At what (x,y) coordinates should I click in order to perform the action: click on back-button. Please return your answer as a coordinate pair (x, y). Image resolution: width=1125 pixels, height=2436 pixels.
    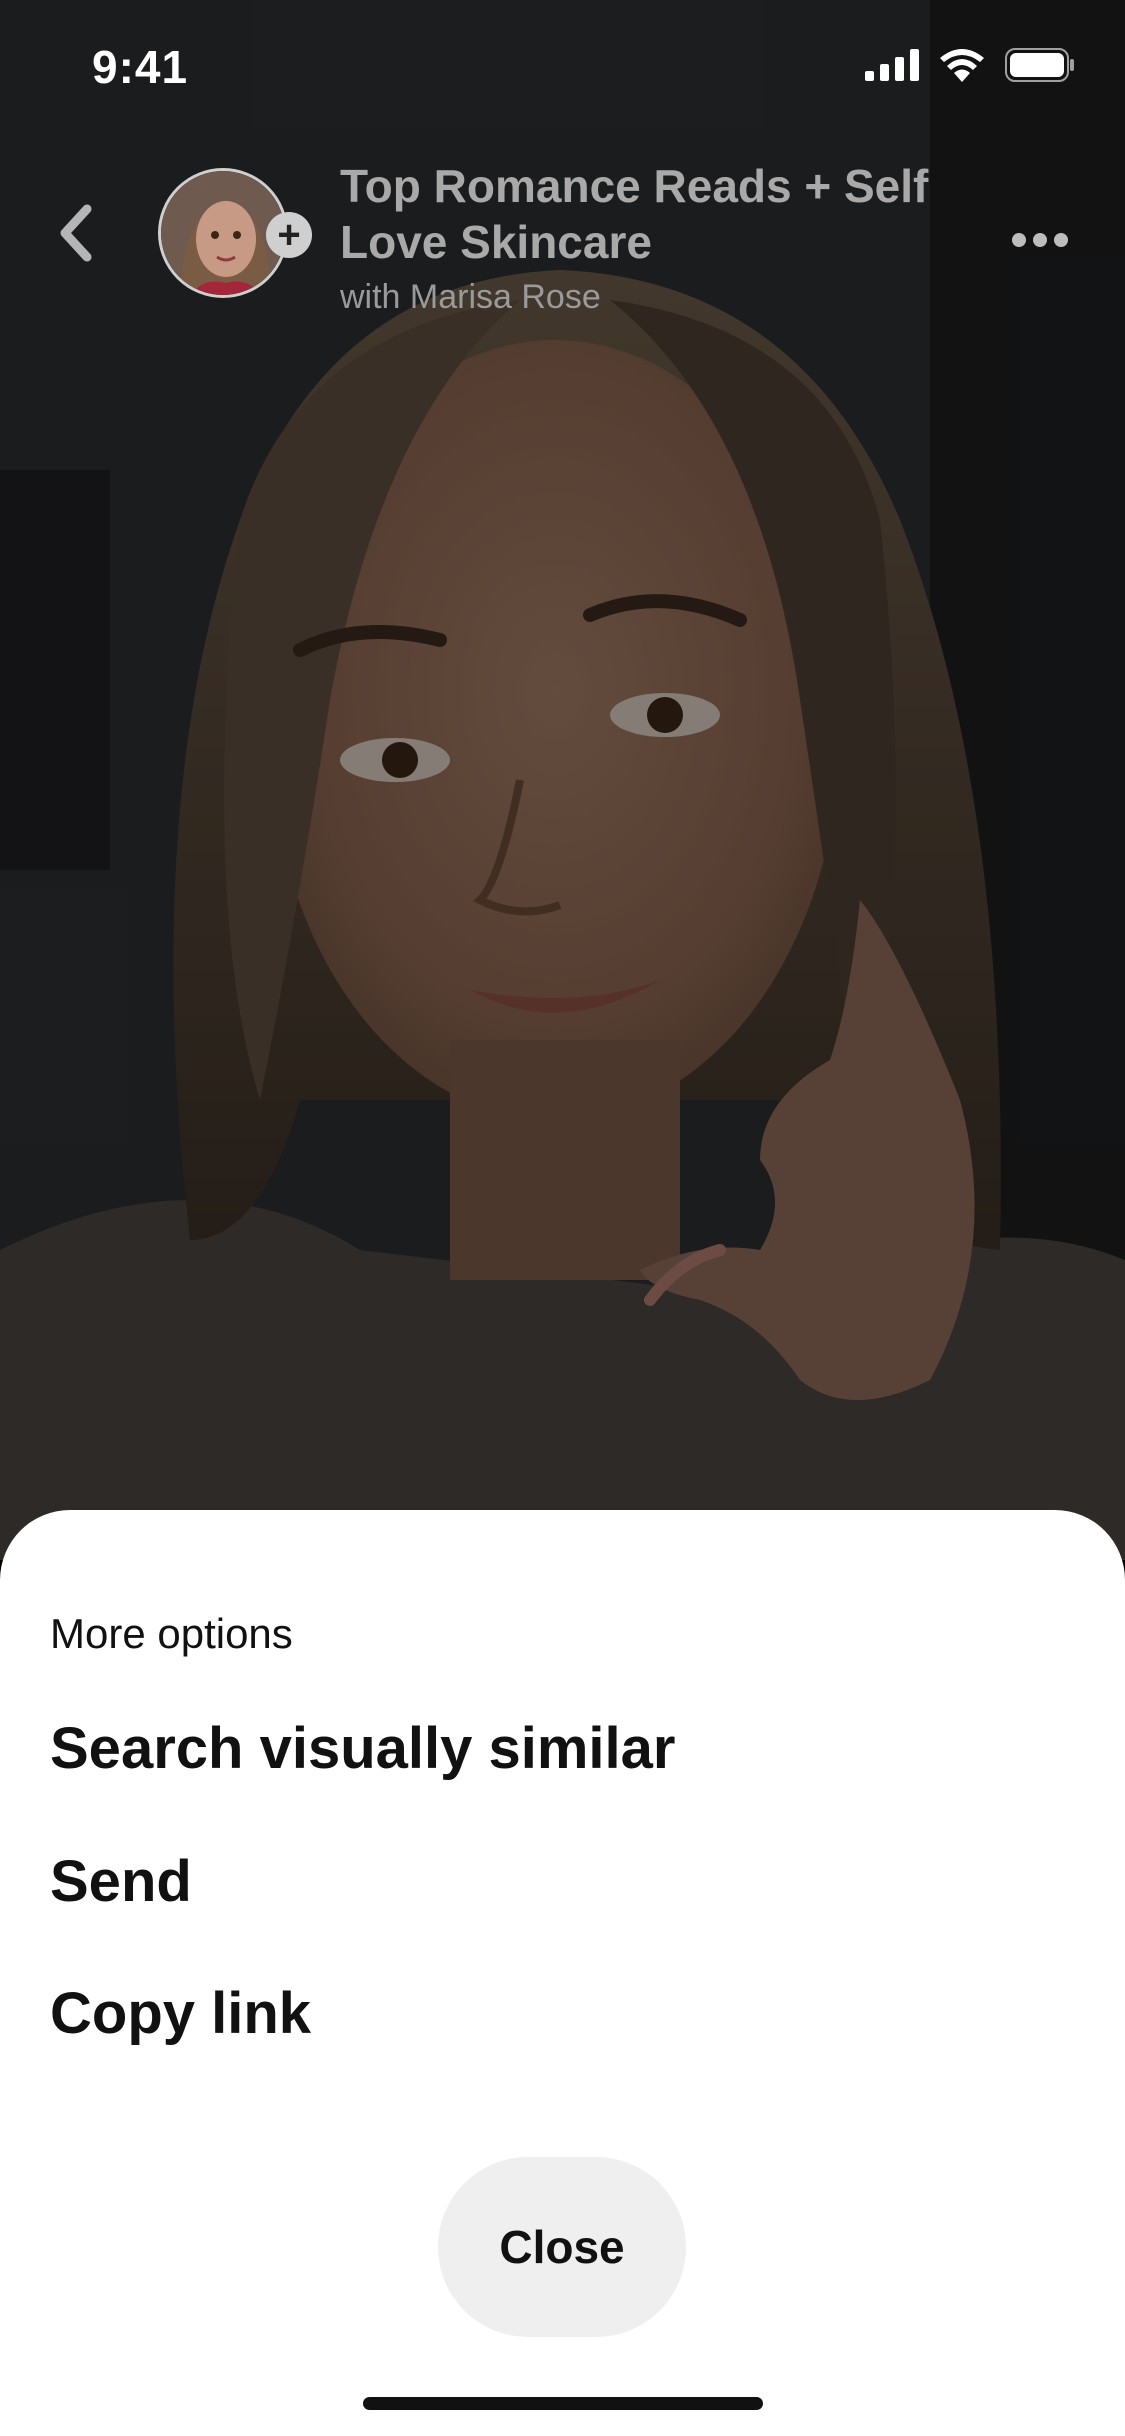
    Looking at the image, I should click on (75, 235).